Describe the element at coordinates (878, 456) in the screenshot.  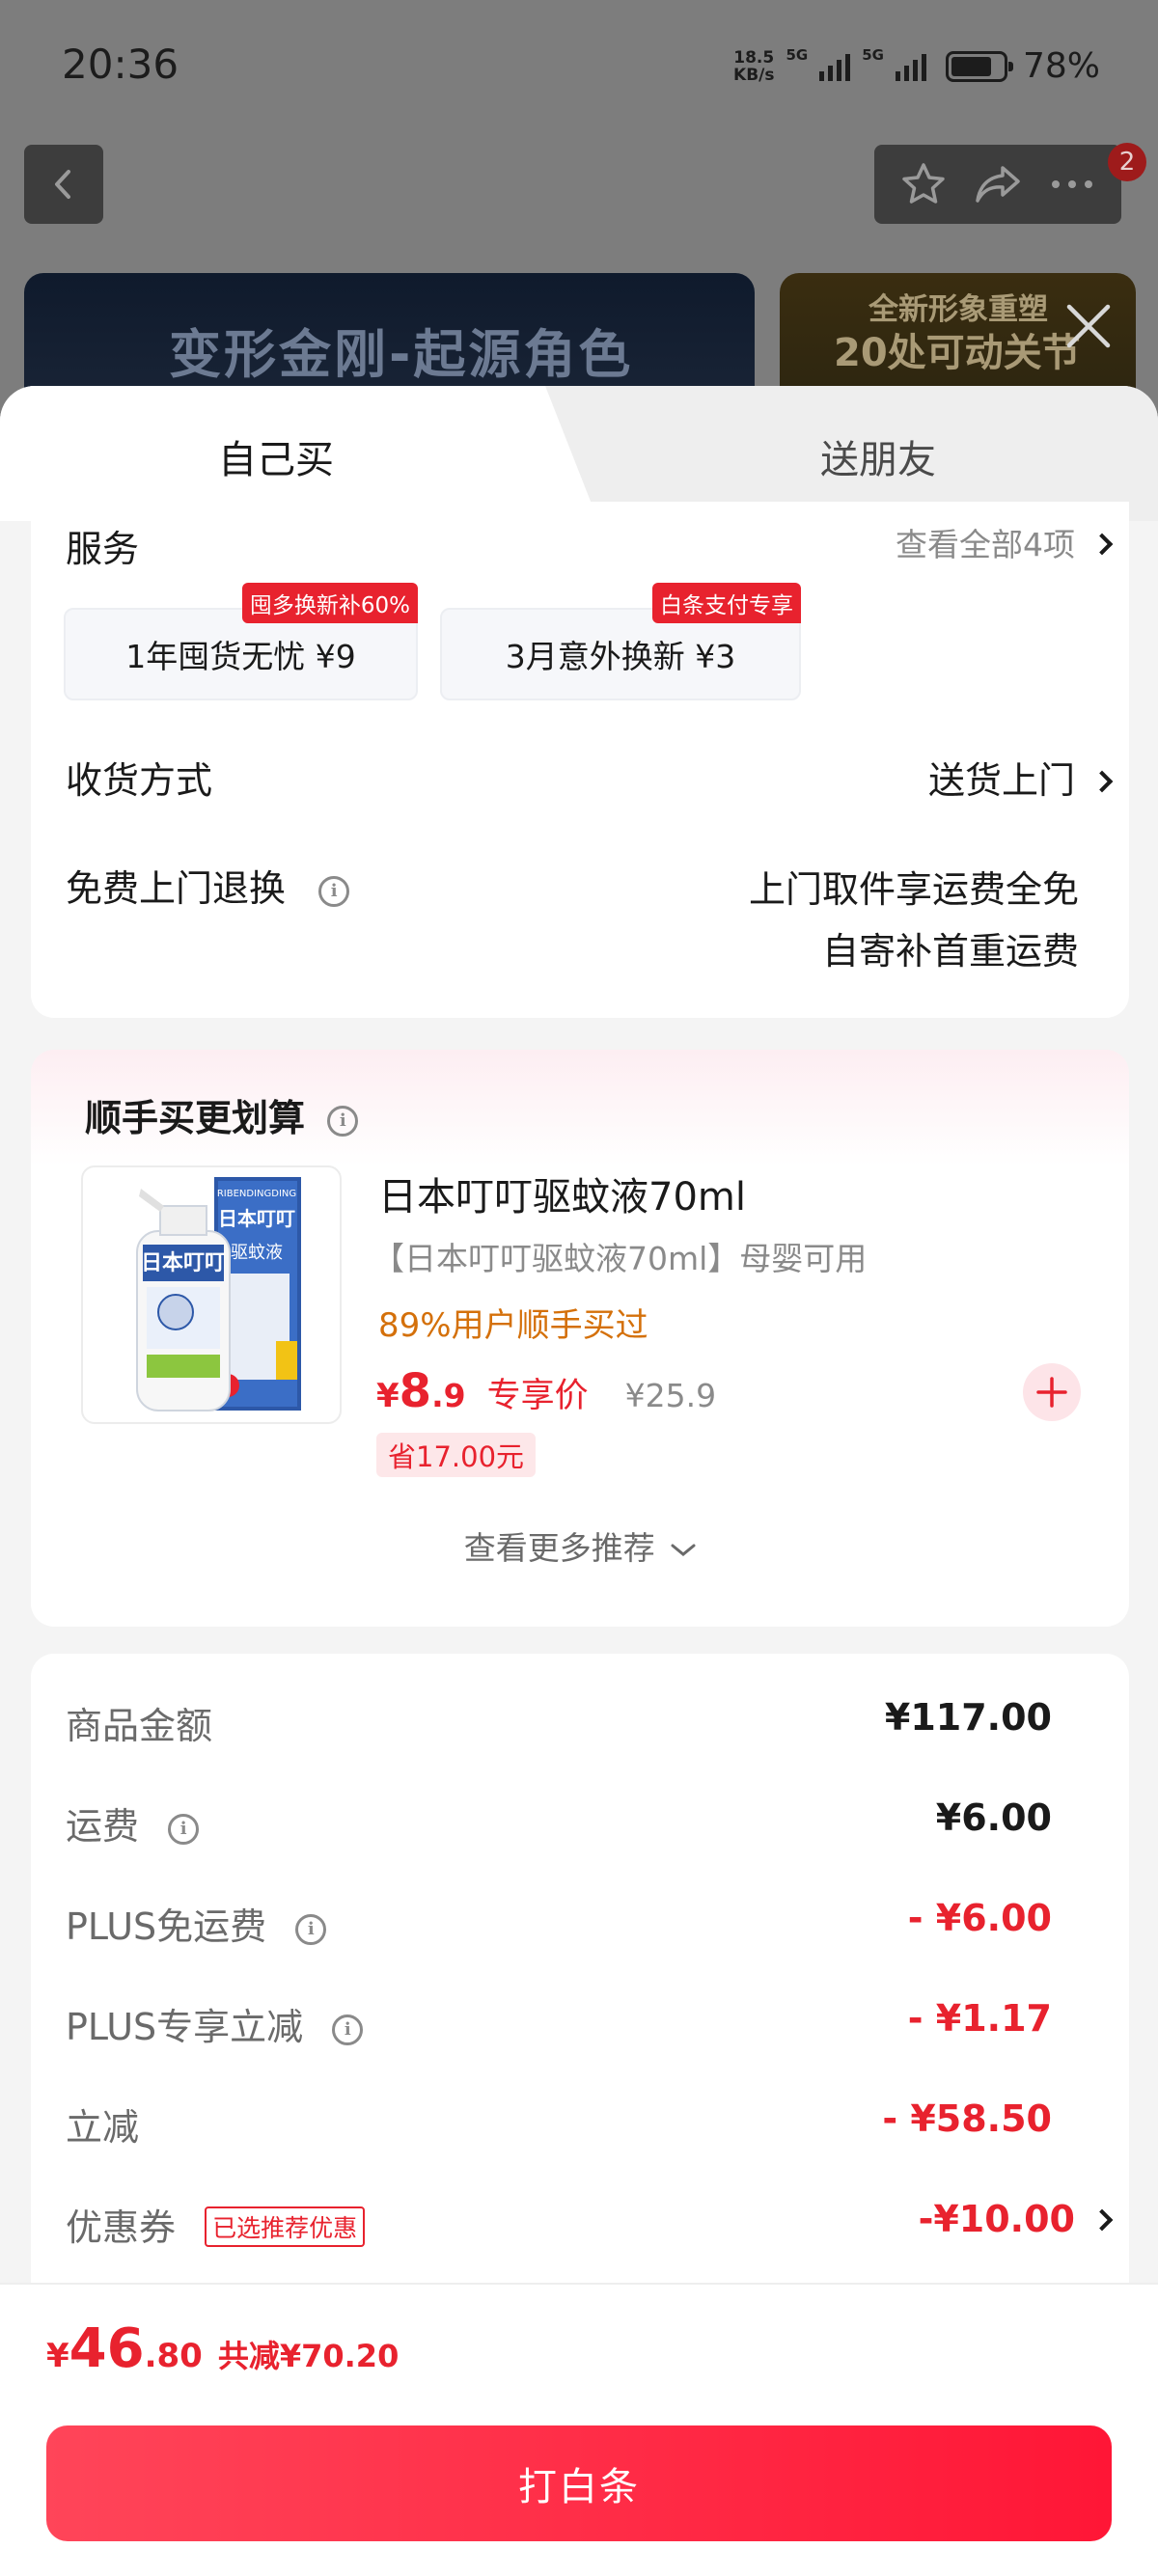
I see `tab-friend: 送朋友` at that location.